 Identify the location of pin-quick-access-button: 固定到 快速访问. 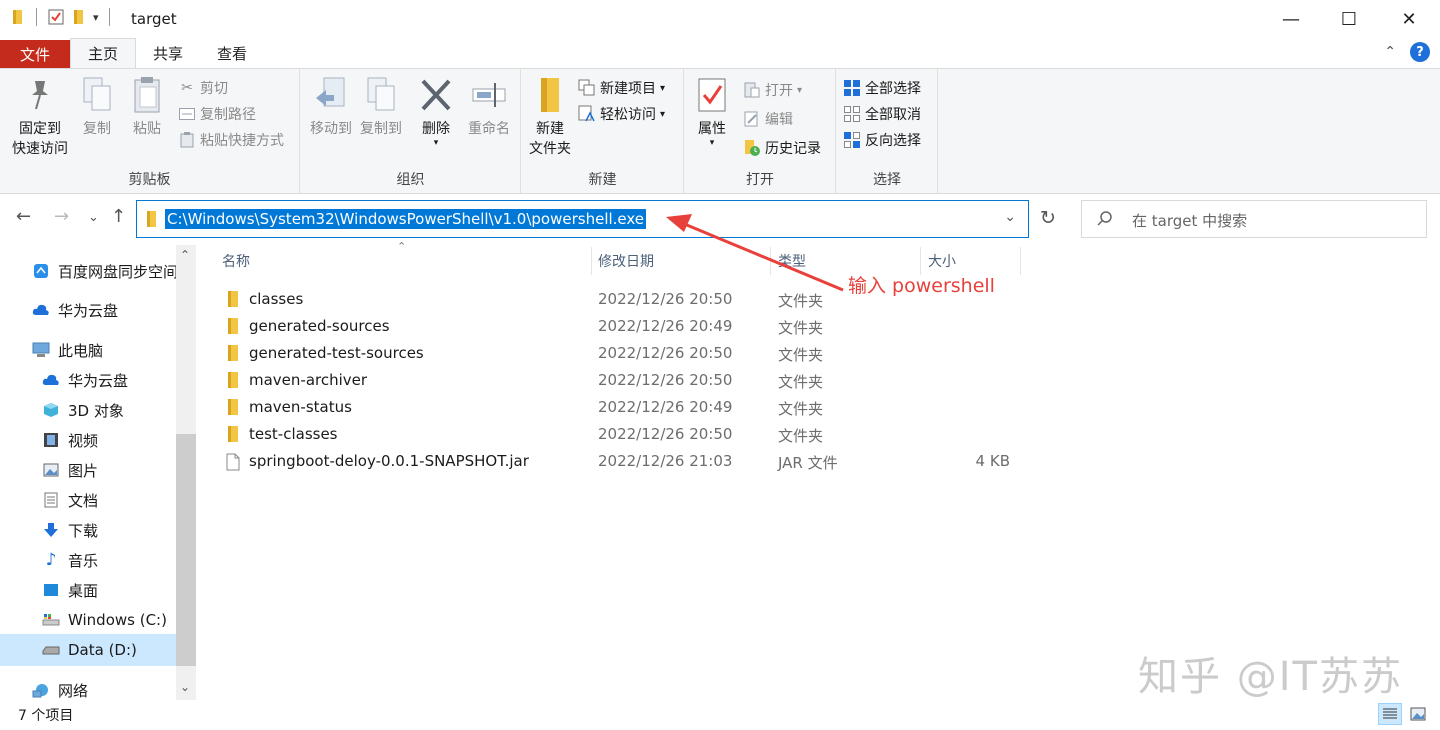
(40, 117).